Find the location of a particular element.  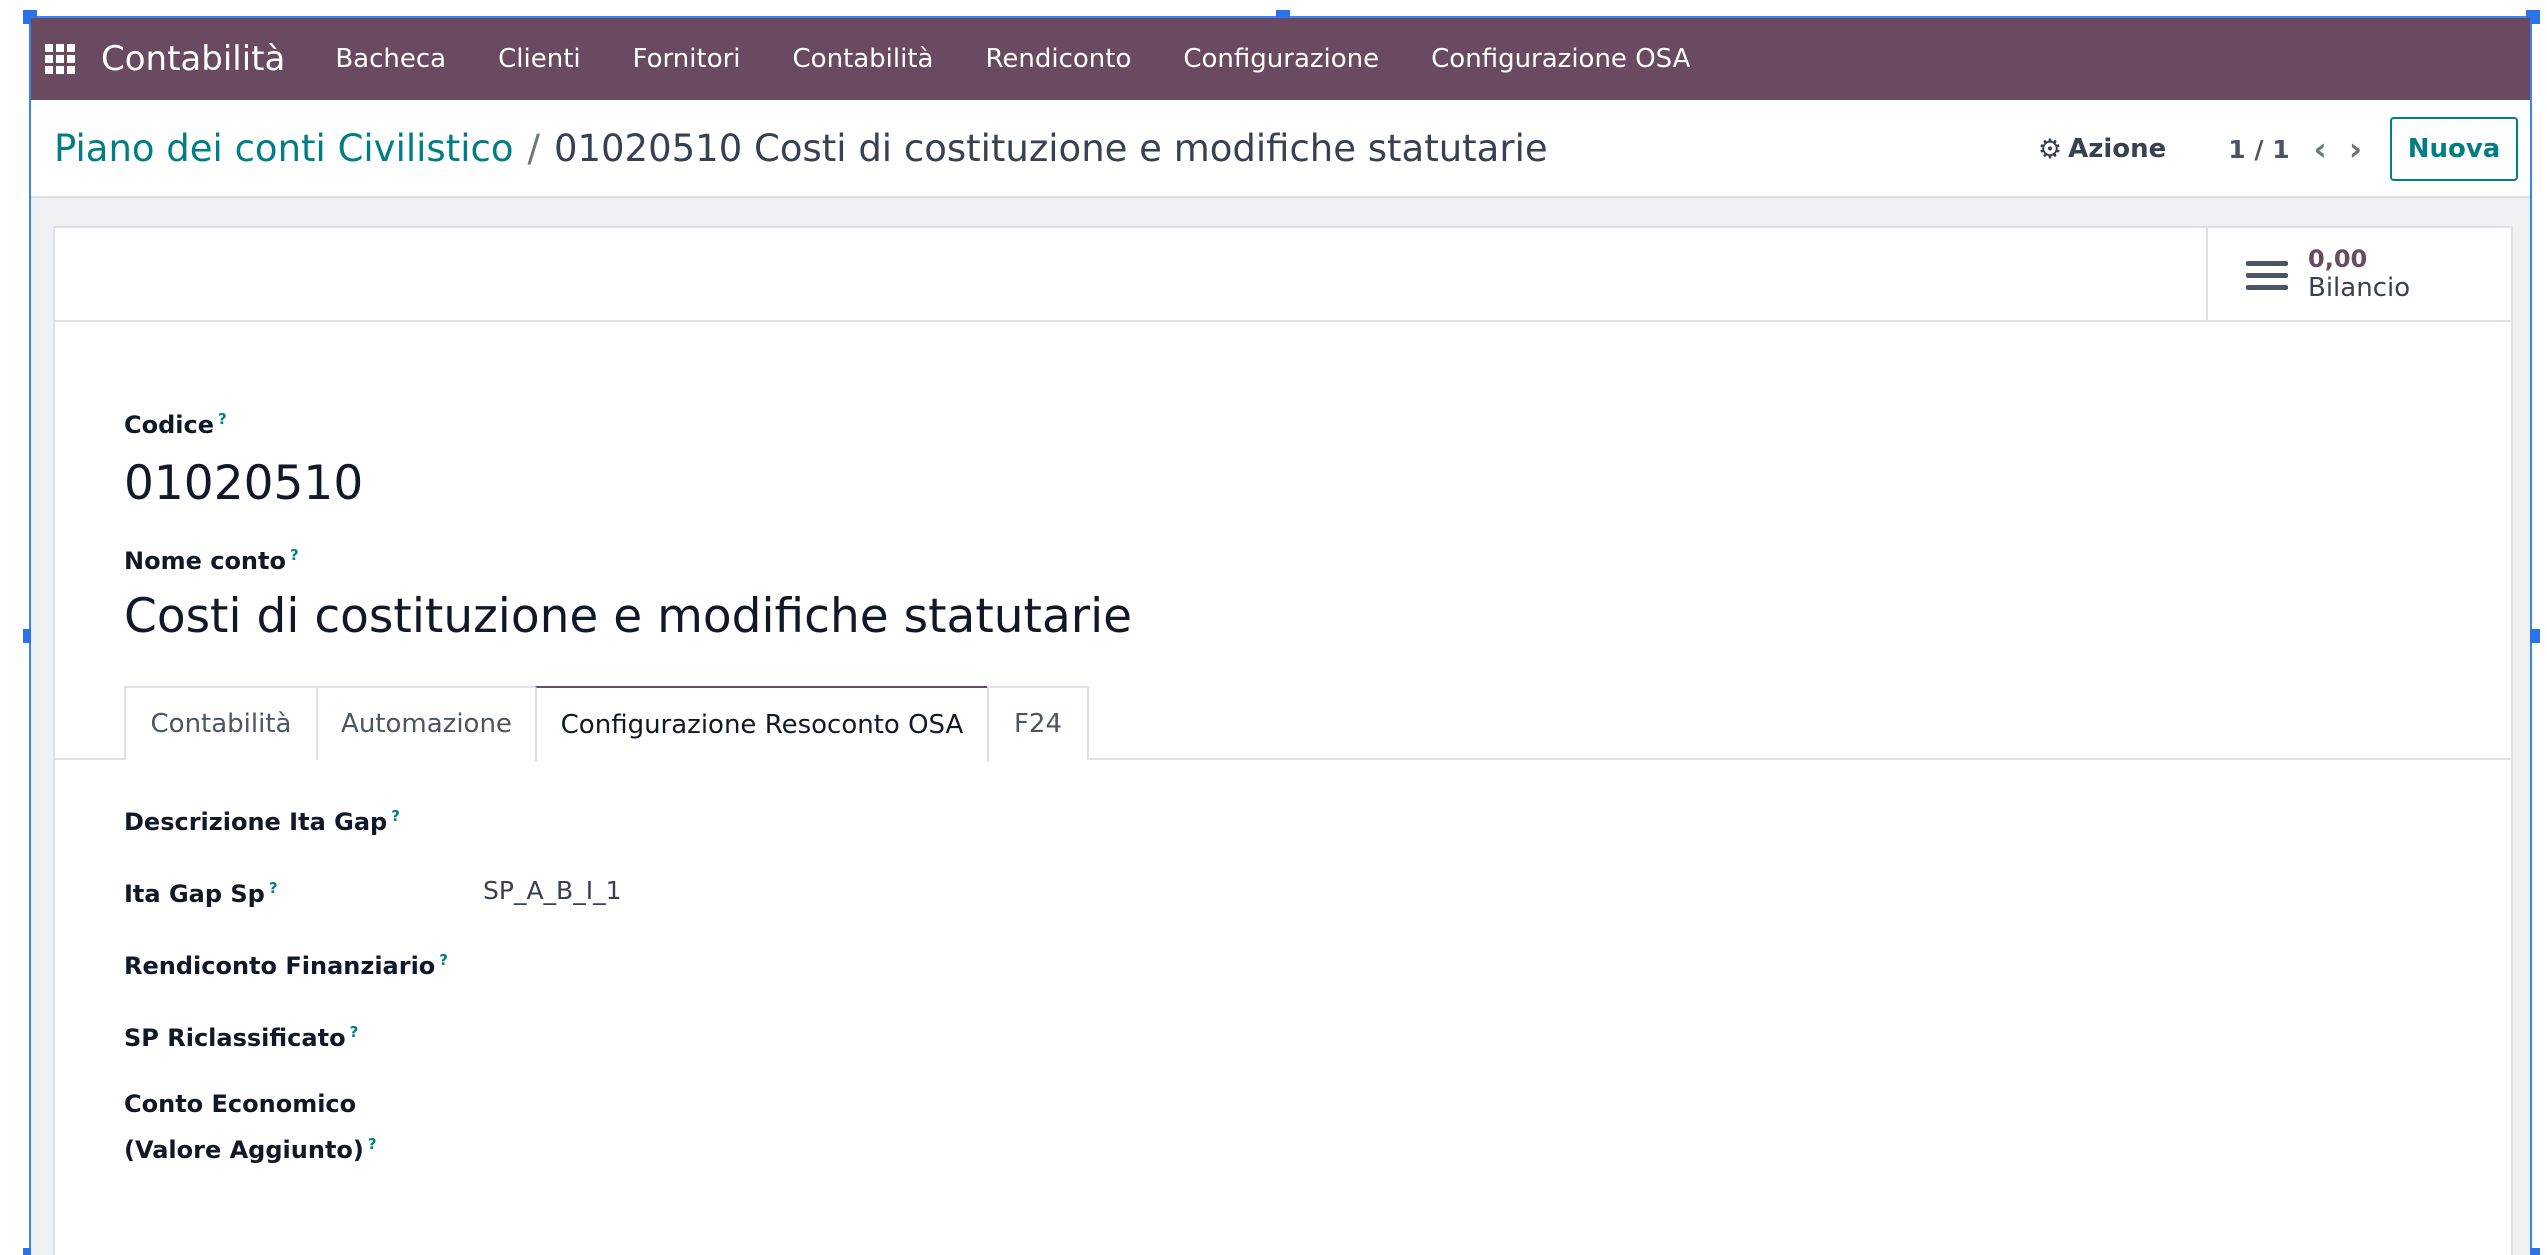

action-label: Azione is located at coordinates (2117, 149).